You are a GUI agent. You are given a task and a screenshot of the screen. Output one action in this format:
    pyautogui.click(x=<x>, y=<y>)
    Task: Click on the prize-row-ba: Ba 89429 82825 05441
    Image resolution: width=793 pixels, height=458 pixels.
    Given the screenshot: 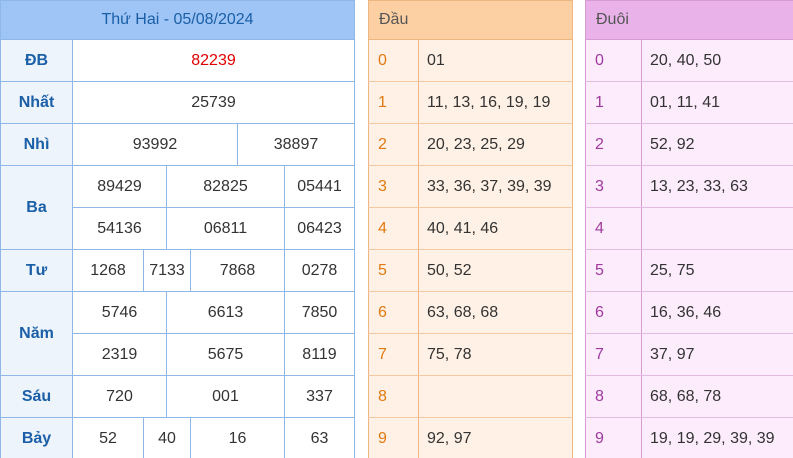 What is the action you would take?
    pyautogui.click(x=178, y=207)
    